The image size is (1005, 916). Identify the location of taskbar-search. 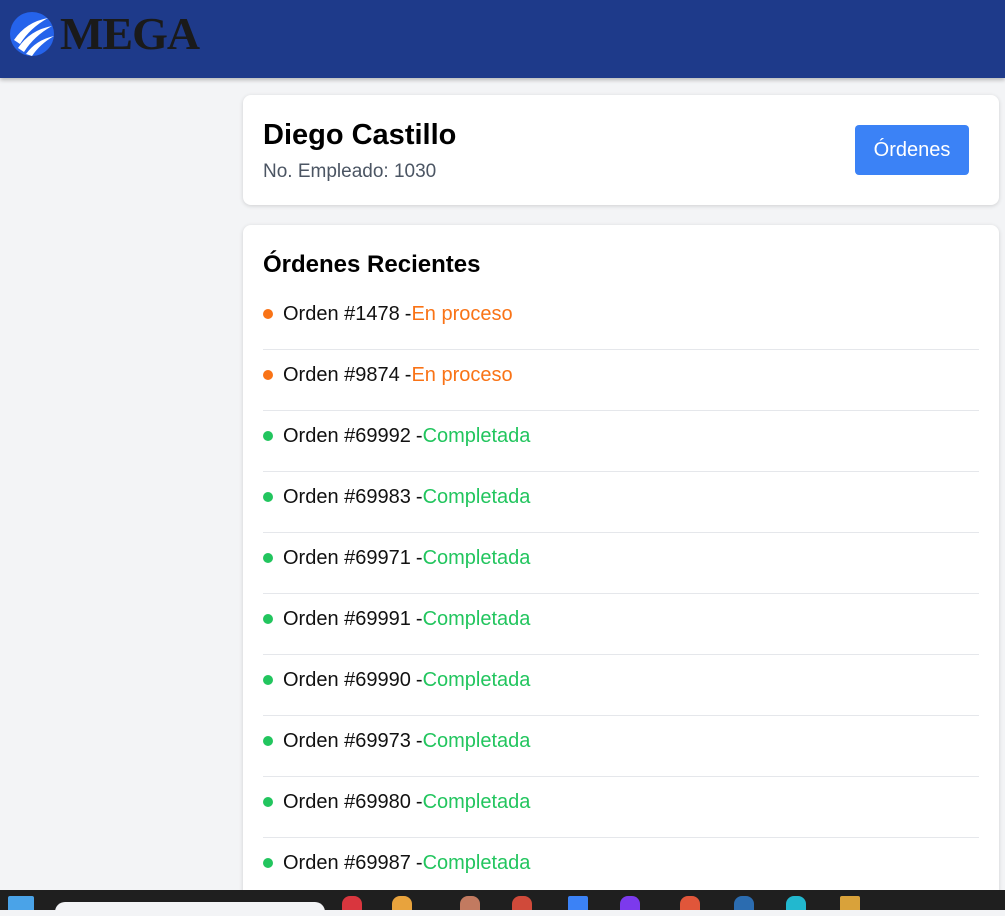
(190, 909).